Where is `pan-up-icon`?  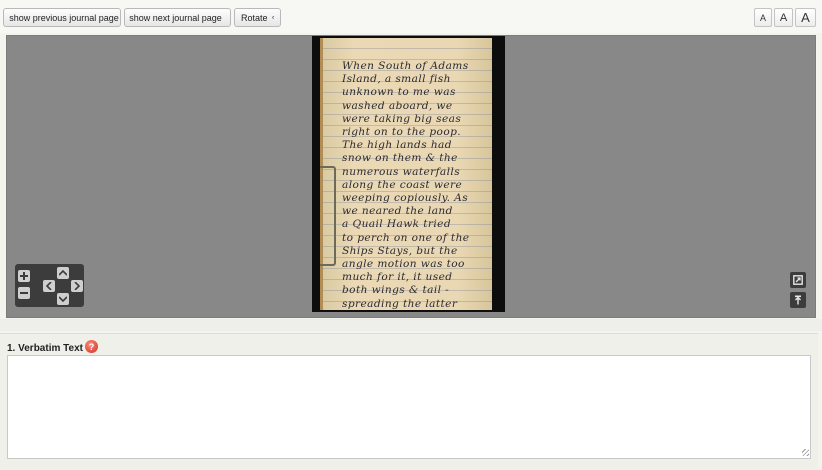 pan-up-icon is located at coordinates (63, 273).